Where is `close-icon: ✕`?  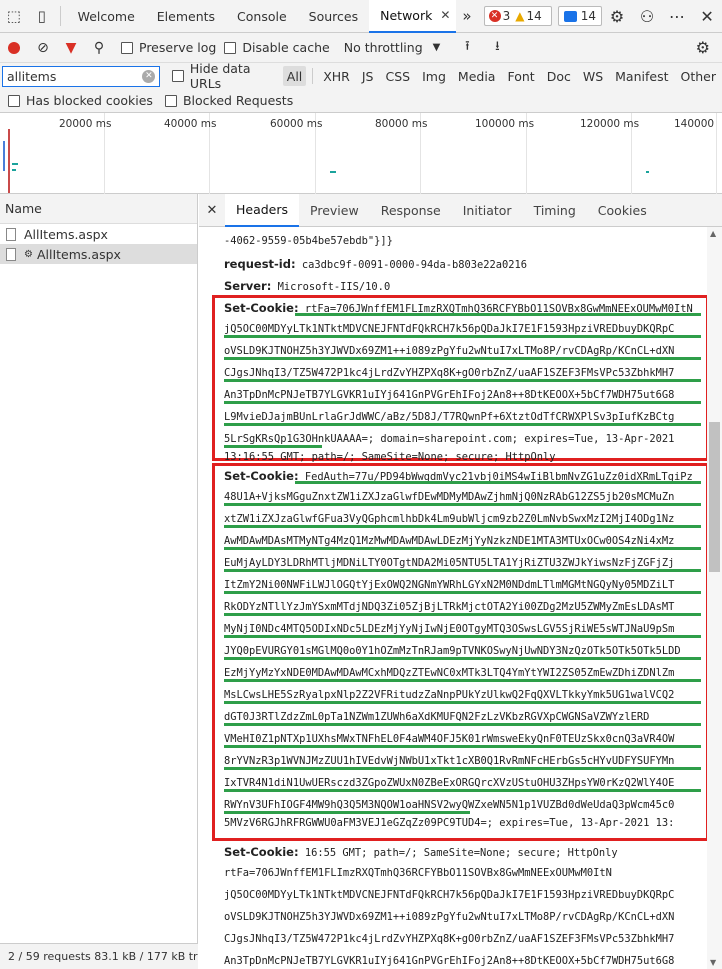 close-icon: ✕ is located at coordinates (445, 15).